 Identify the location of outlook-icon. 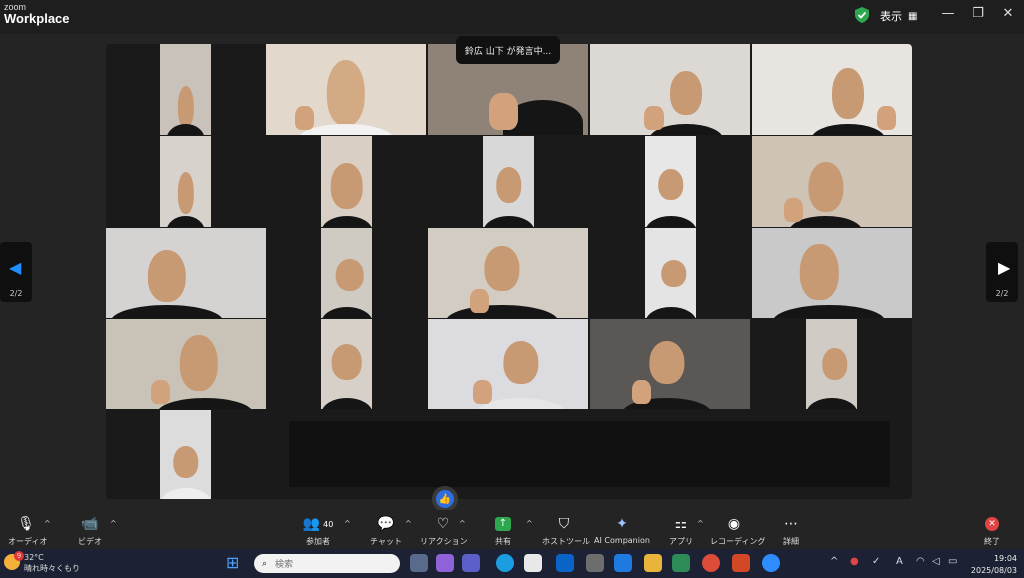
(565, 563).